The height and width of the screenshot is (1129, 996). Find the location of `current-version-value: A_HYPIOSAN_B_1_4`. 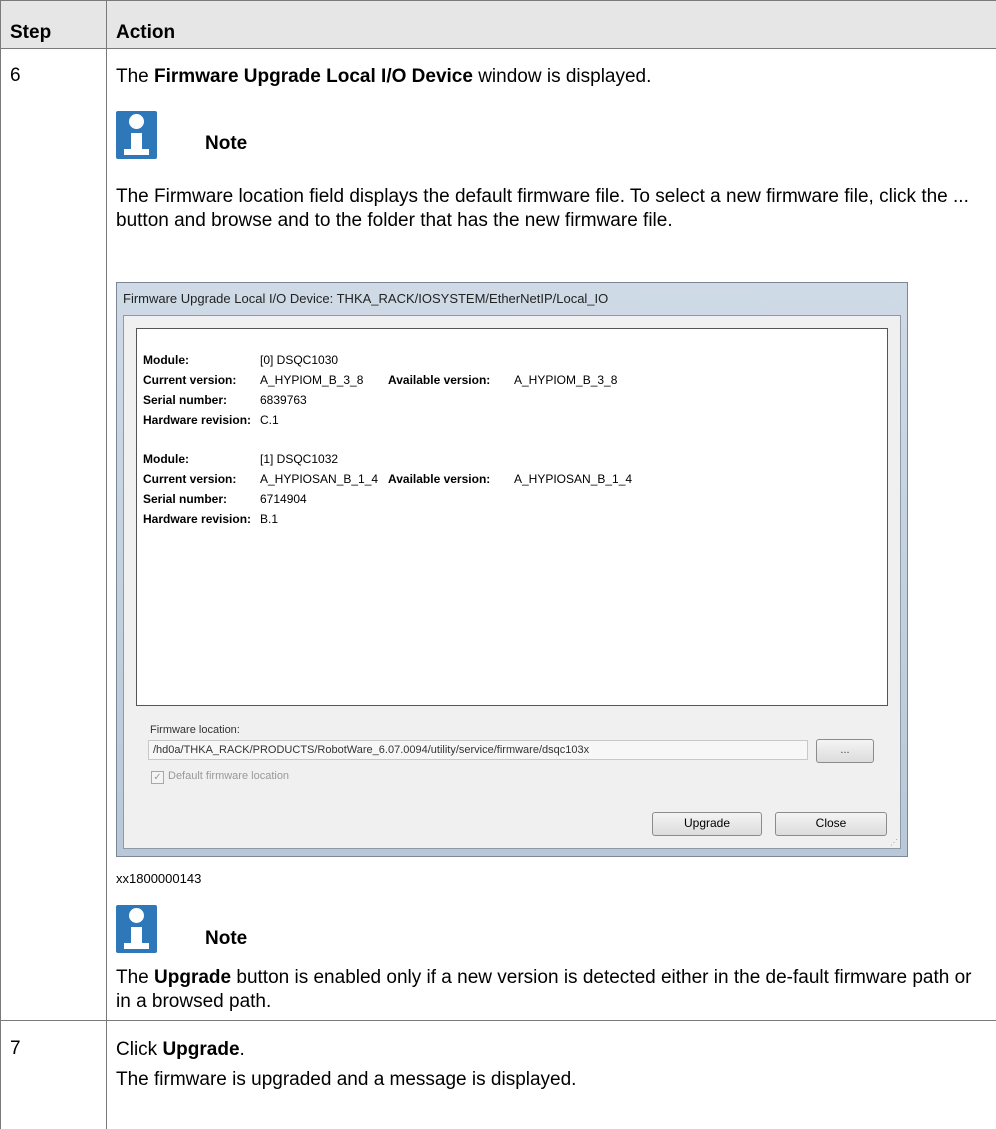

current-version-value: A_HYPIOSAN_B_1_4 is located at coordinates (319, 479).